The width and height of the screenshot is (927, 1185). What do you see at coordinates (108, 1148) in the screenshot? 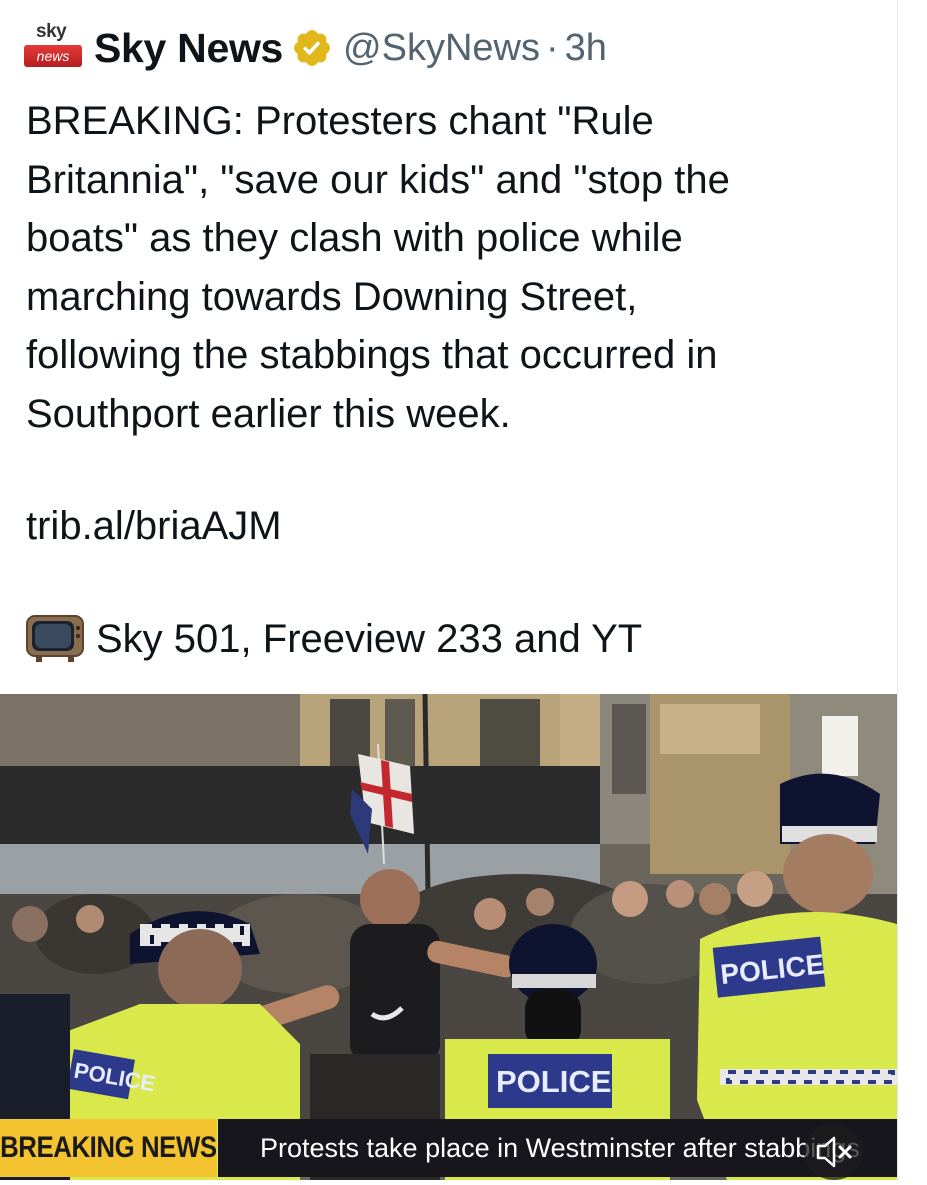
I see `breaking-news-label: BREAKING NEWS` at bounding box center [108, 1148].